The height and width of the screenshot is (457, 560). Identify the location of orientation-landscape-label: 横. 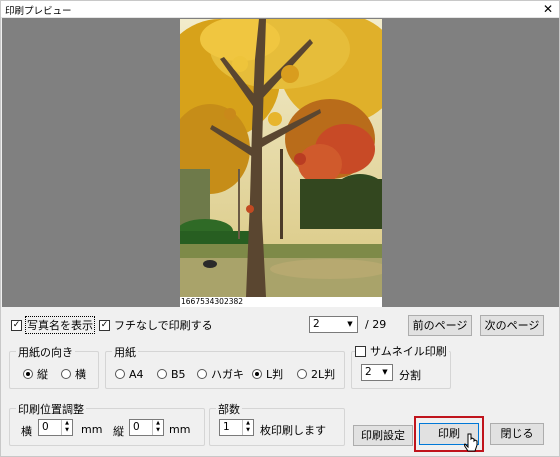
(80, 374).